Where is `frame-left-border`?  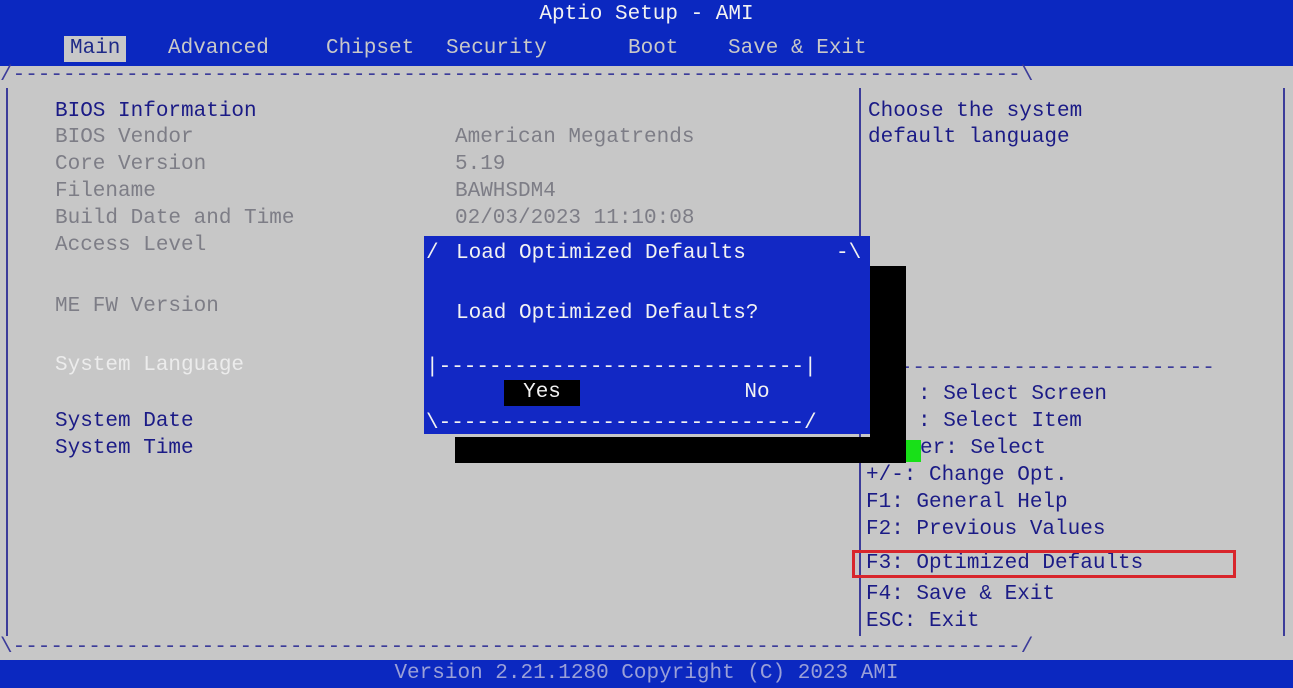
frame-left-border is located at coordinates (7, 362).